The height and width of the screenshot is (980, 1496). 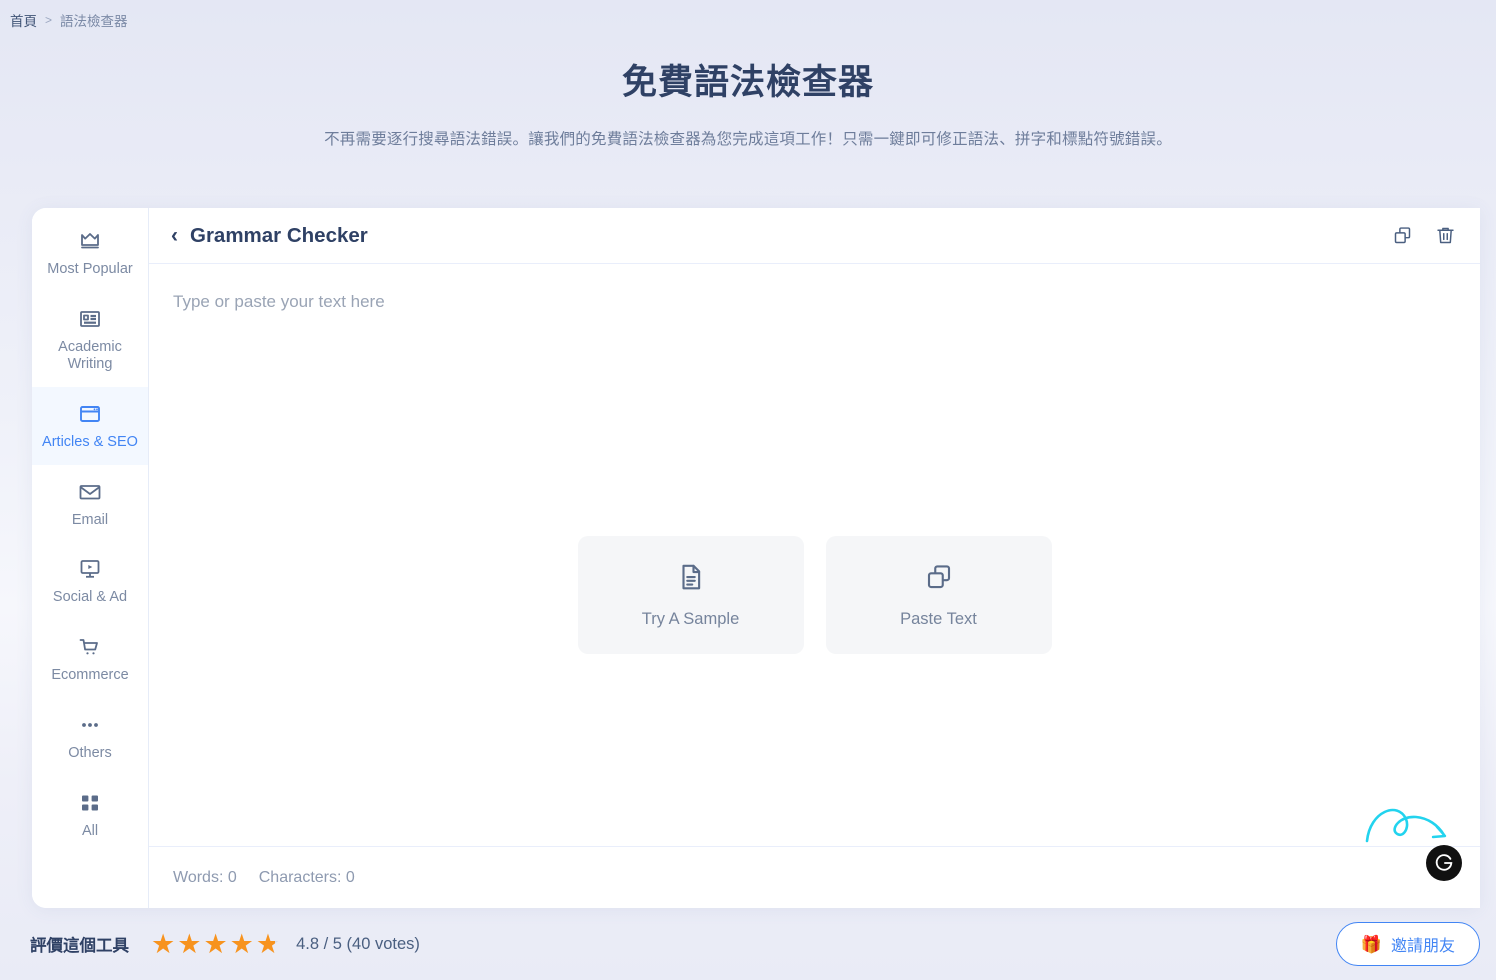 What do you see at coordinates (90, 803) in the screenshot?
I see `grid-icon` at bounding box center [90, 803].